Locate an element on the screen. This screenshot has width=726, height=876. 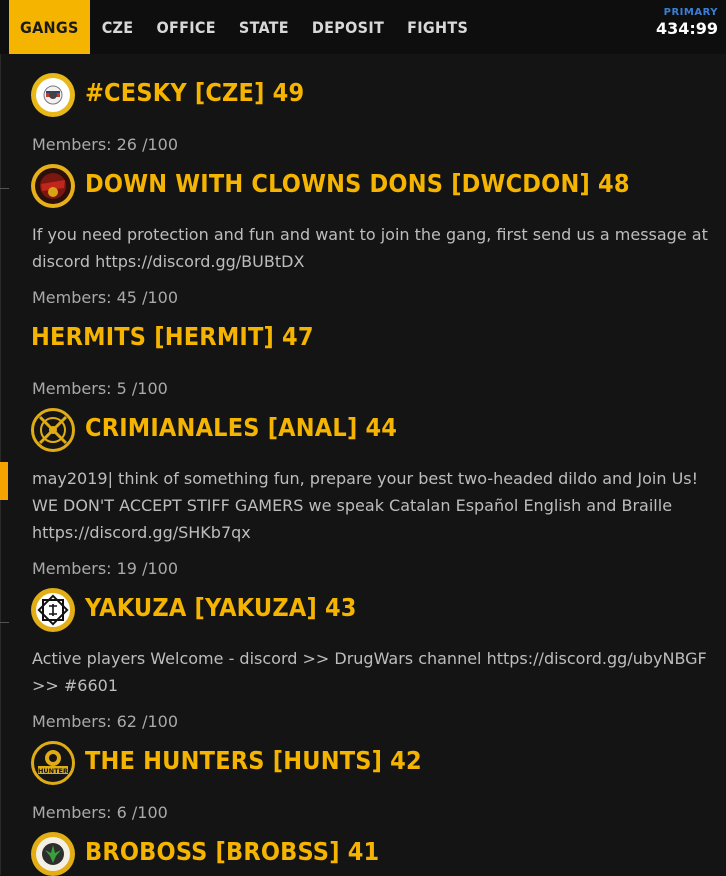
gang-card-title: BROBOSS [BROBSS] 41 is located at coordinates (232, 851).